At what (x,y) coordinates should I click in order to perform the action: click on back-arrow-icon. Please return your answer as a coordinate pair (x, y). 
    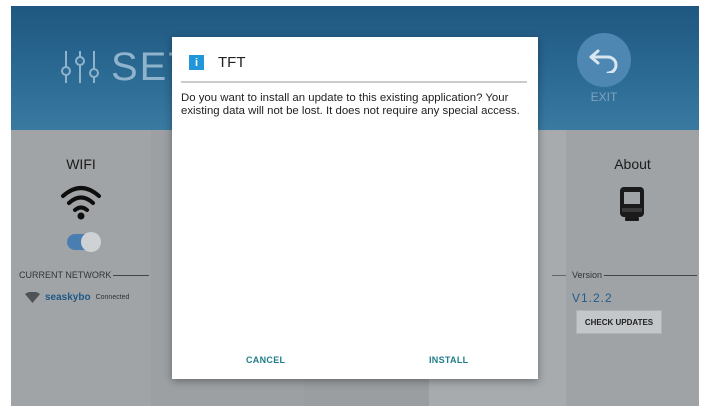
    Looking at the image, I should click on (603, 61).